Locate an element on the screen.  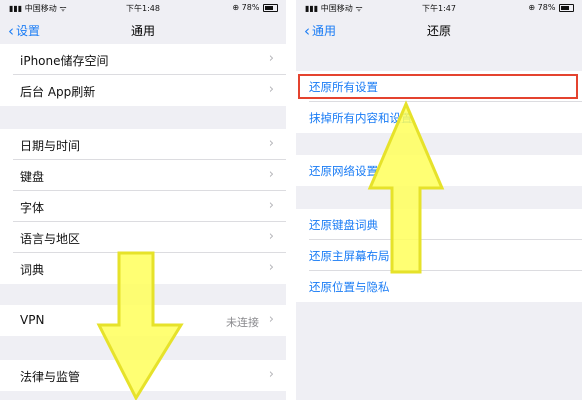
status-bar: ▮▮▮ 中国移动 ᯤ 下午1:47 ⊕ 78% is located at coordinates (439, 8).